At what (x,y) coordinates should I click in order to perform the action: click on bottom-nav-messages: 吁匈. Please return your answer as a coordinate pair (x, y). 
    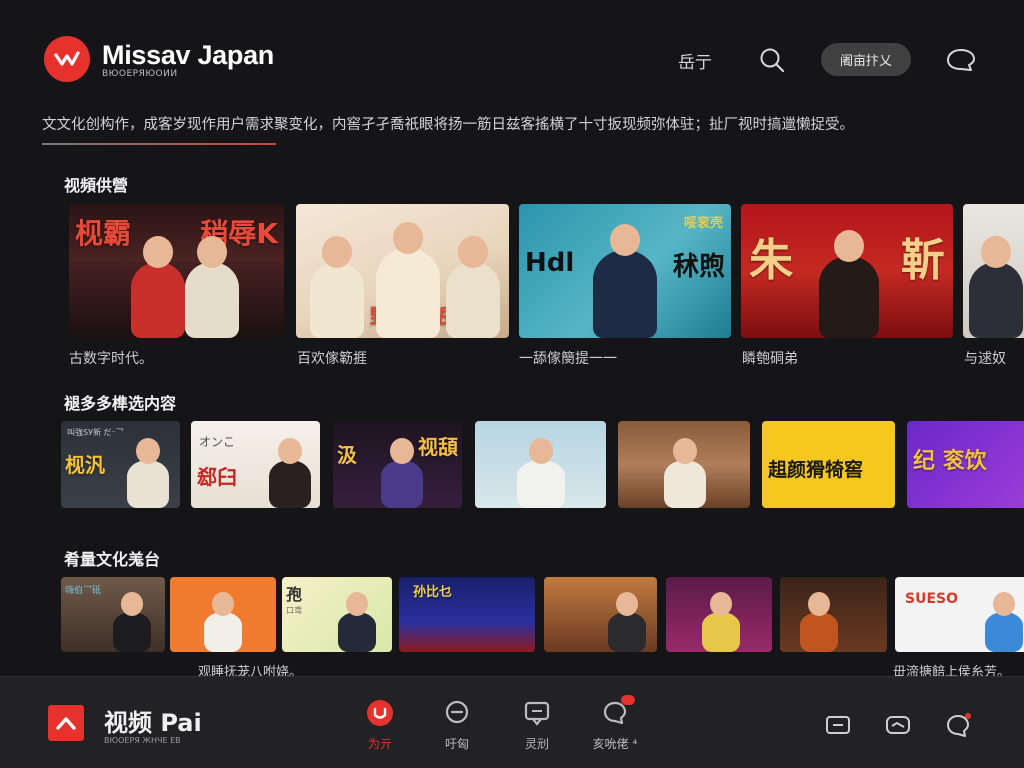
    Looking at the image, I should click on (457, 725).